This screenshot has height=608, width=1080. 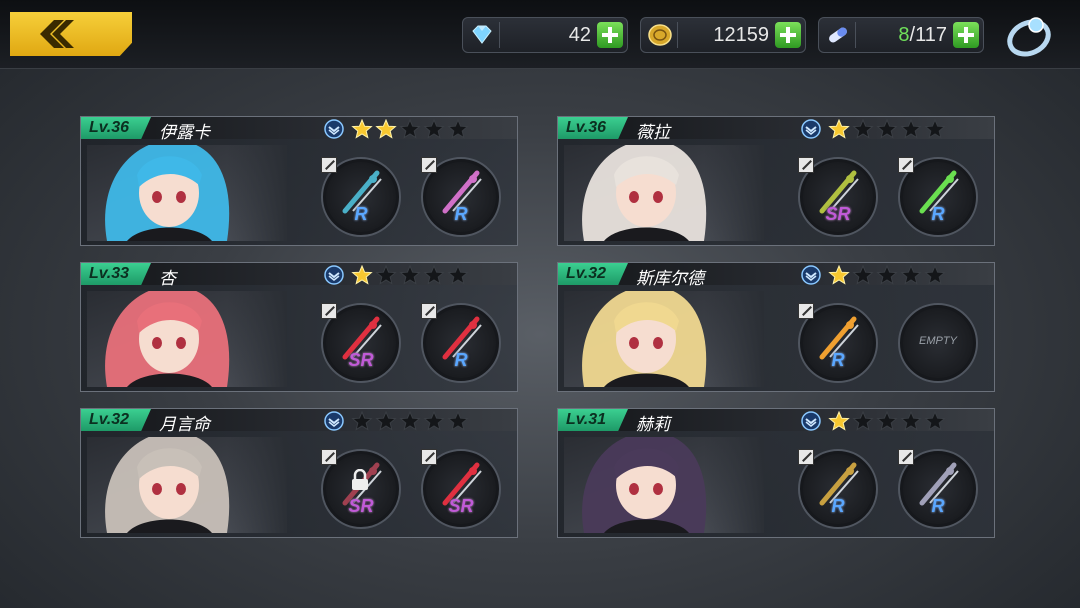 I want to click on lock-icon, so click(x=360, y=479).